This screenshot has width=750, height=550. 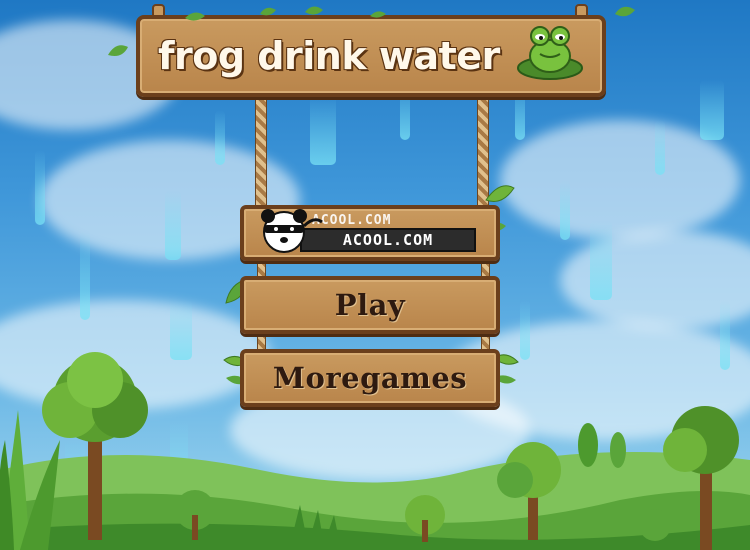 What do you see at coordinates (261, 153) in the screenshot?
I see `rope-icon` at bounding box center [261, 153].